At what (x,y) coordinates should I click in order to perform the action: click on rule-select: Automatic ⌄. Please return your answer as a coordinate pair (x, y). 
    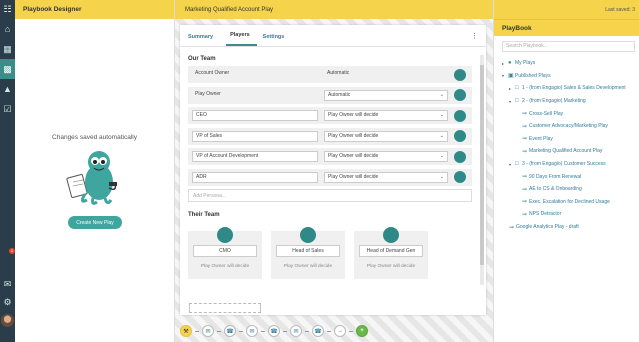
    Looking at the image, I should click on (386, 95).